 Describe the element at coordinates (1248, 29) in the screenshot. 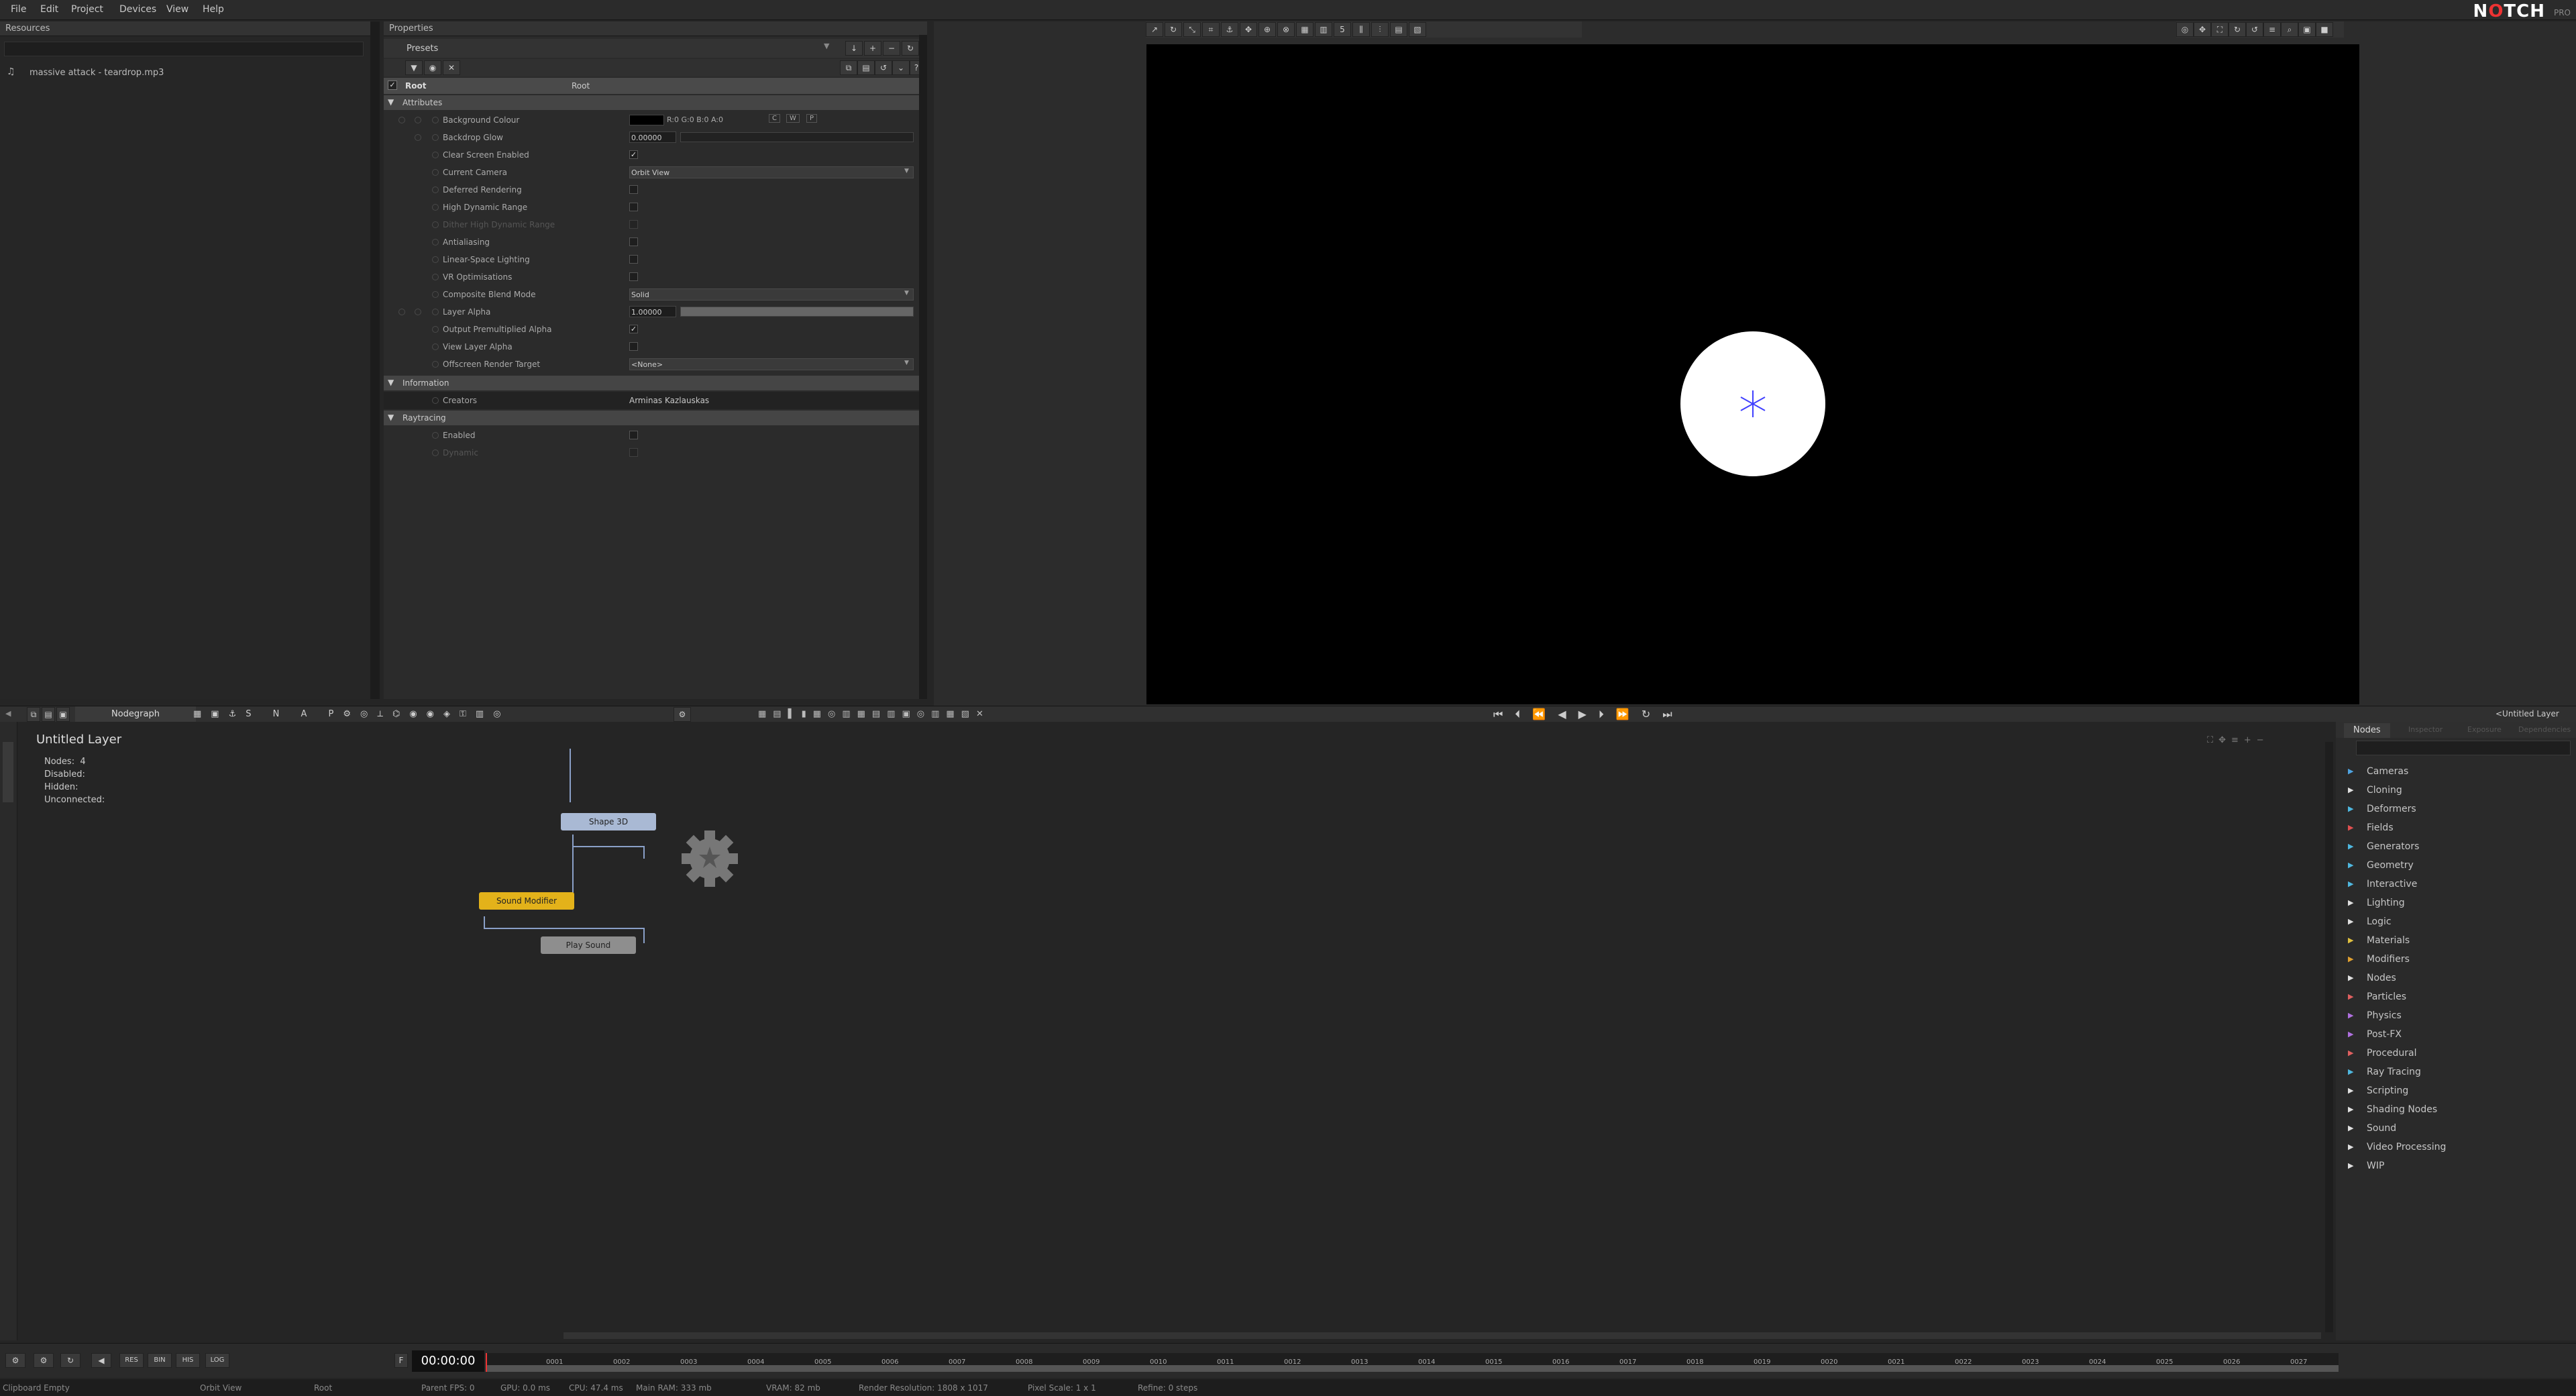

I see `move-tool-icon: ✥` at that location.